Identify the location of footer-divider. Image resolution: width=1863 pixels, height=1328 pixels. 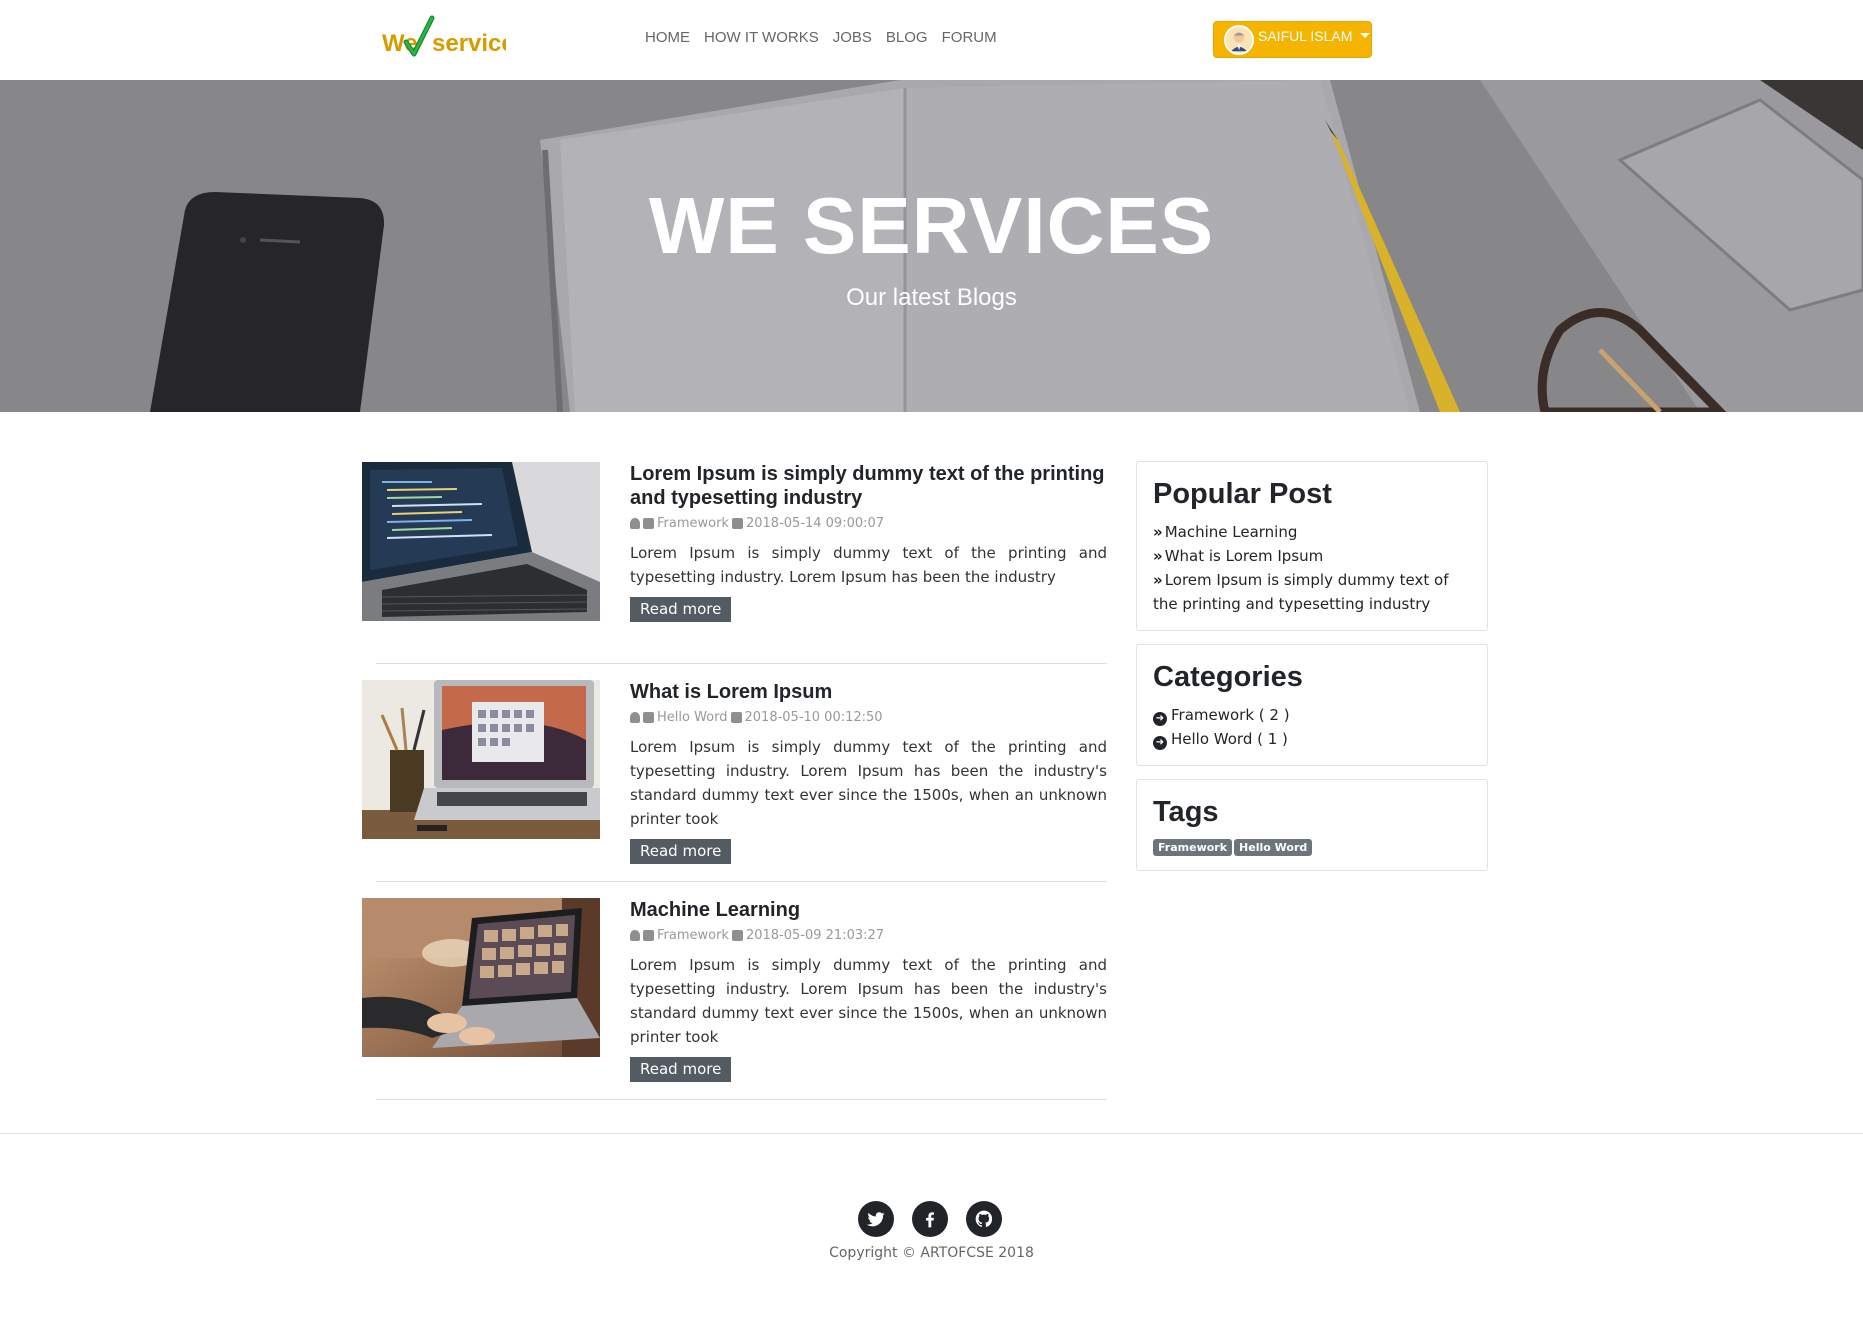
(931, 1133).